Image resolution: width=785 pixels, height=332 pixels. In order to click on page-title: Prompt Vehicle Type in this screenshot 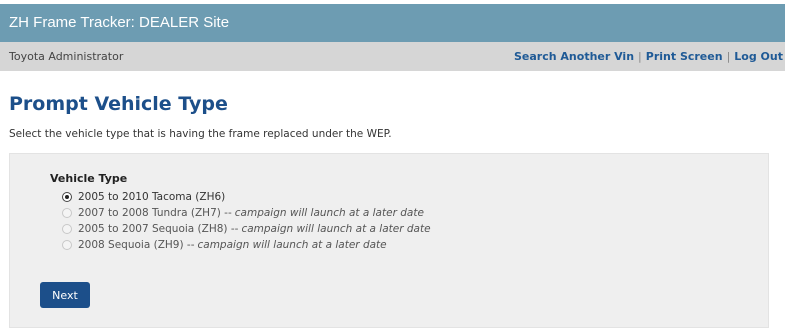, I will do `click(118, 104)`.